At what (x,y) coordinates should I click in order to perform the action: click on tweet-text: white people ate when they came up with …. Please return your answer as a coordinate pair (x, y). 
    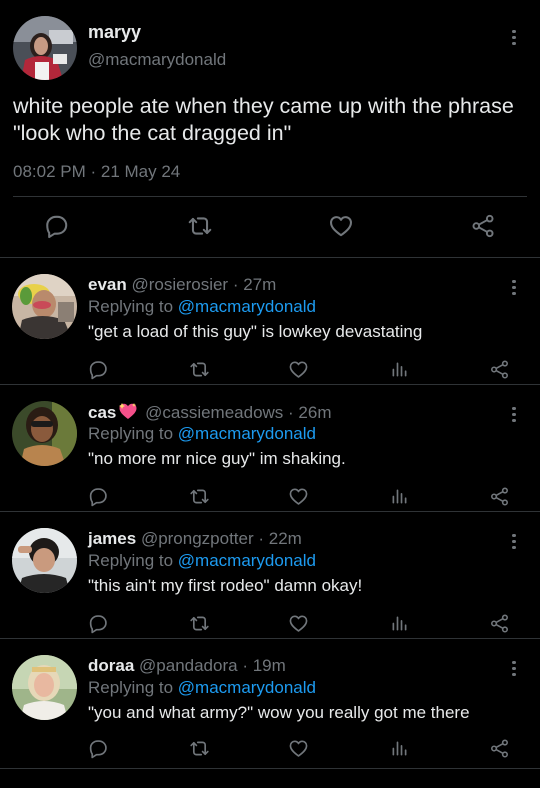
    Looking at the image, I should click on (263, 119).